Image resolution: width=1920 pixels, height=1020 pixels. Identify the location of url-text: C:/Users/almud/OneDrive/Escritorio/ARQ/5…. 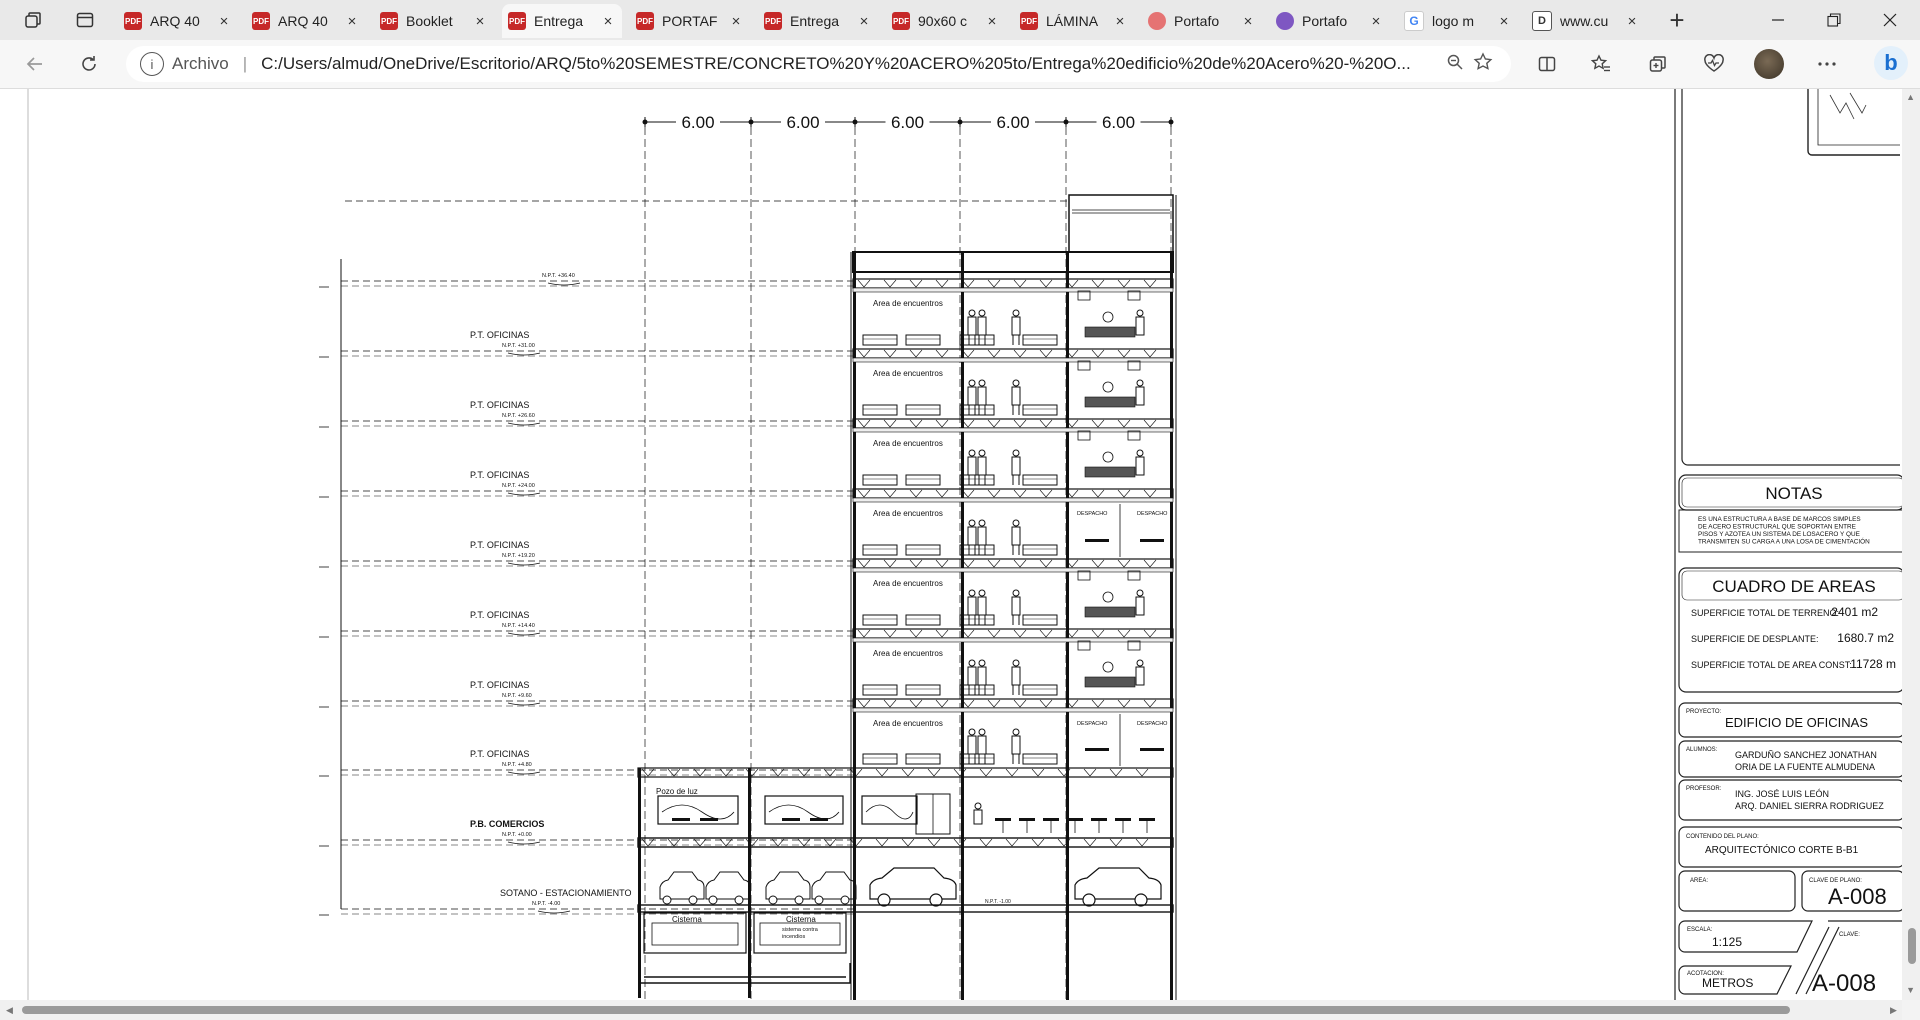
(851, 64).